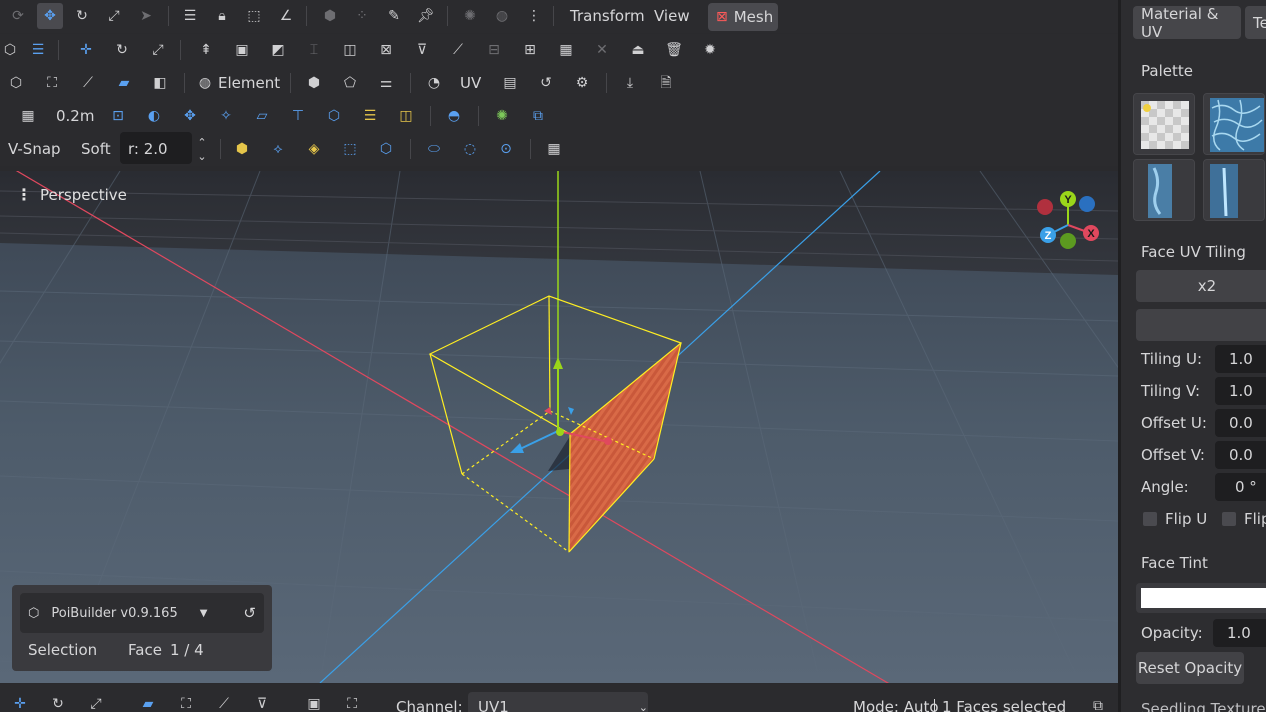 The width and height of the screenshot is (1266, 712). What do you see at coordinates (558, 702) in the screenshot?
I see `channel-select: UV1 (Texture) ⌄` at bounding box center [558, 702].